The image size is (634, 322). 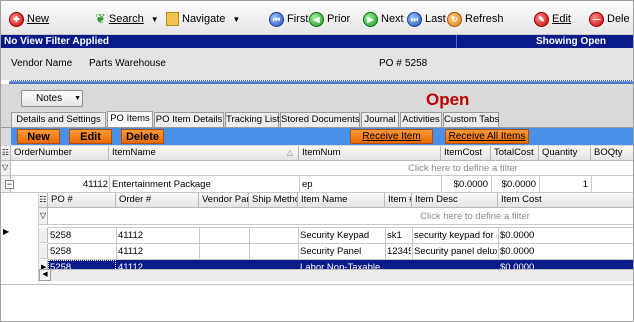 What do you see at coordinates (60, 153) in the screenshot?
I see `column-header-ordernumber: OrderNumber` at bounding box center [60, 153].